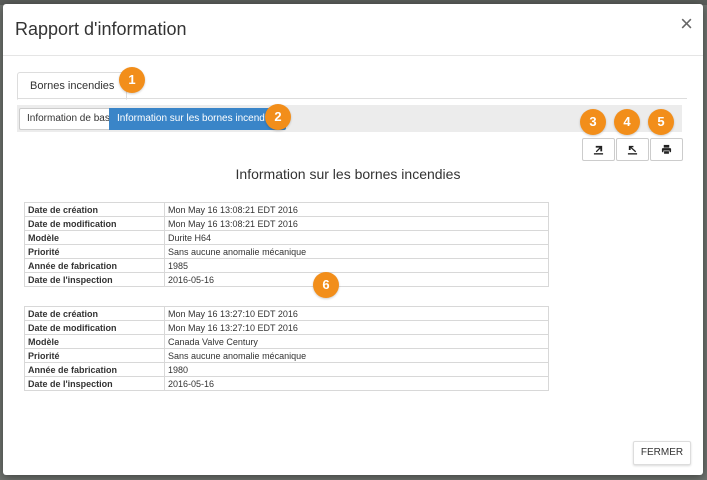 The width and height of the screenshot is (707, 480). What do you see at coordinates (197, 119) in the screenshot?
I see `toggle-hydrant-info: Information sur les bornes incendies` at bounding box center [197, 119].